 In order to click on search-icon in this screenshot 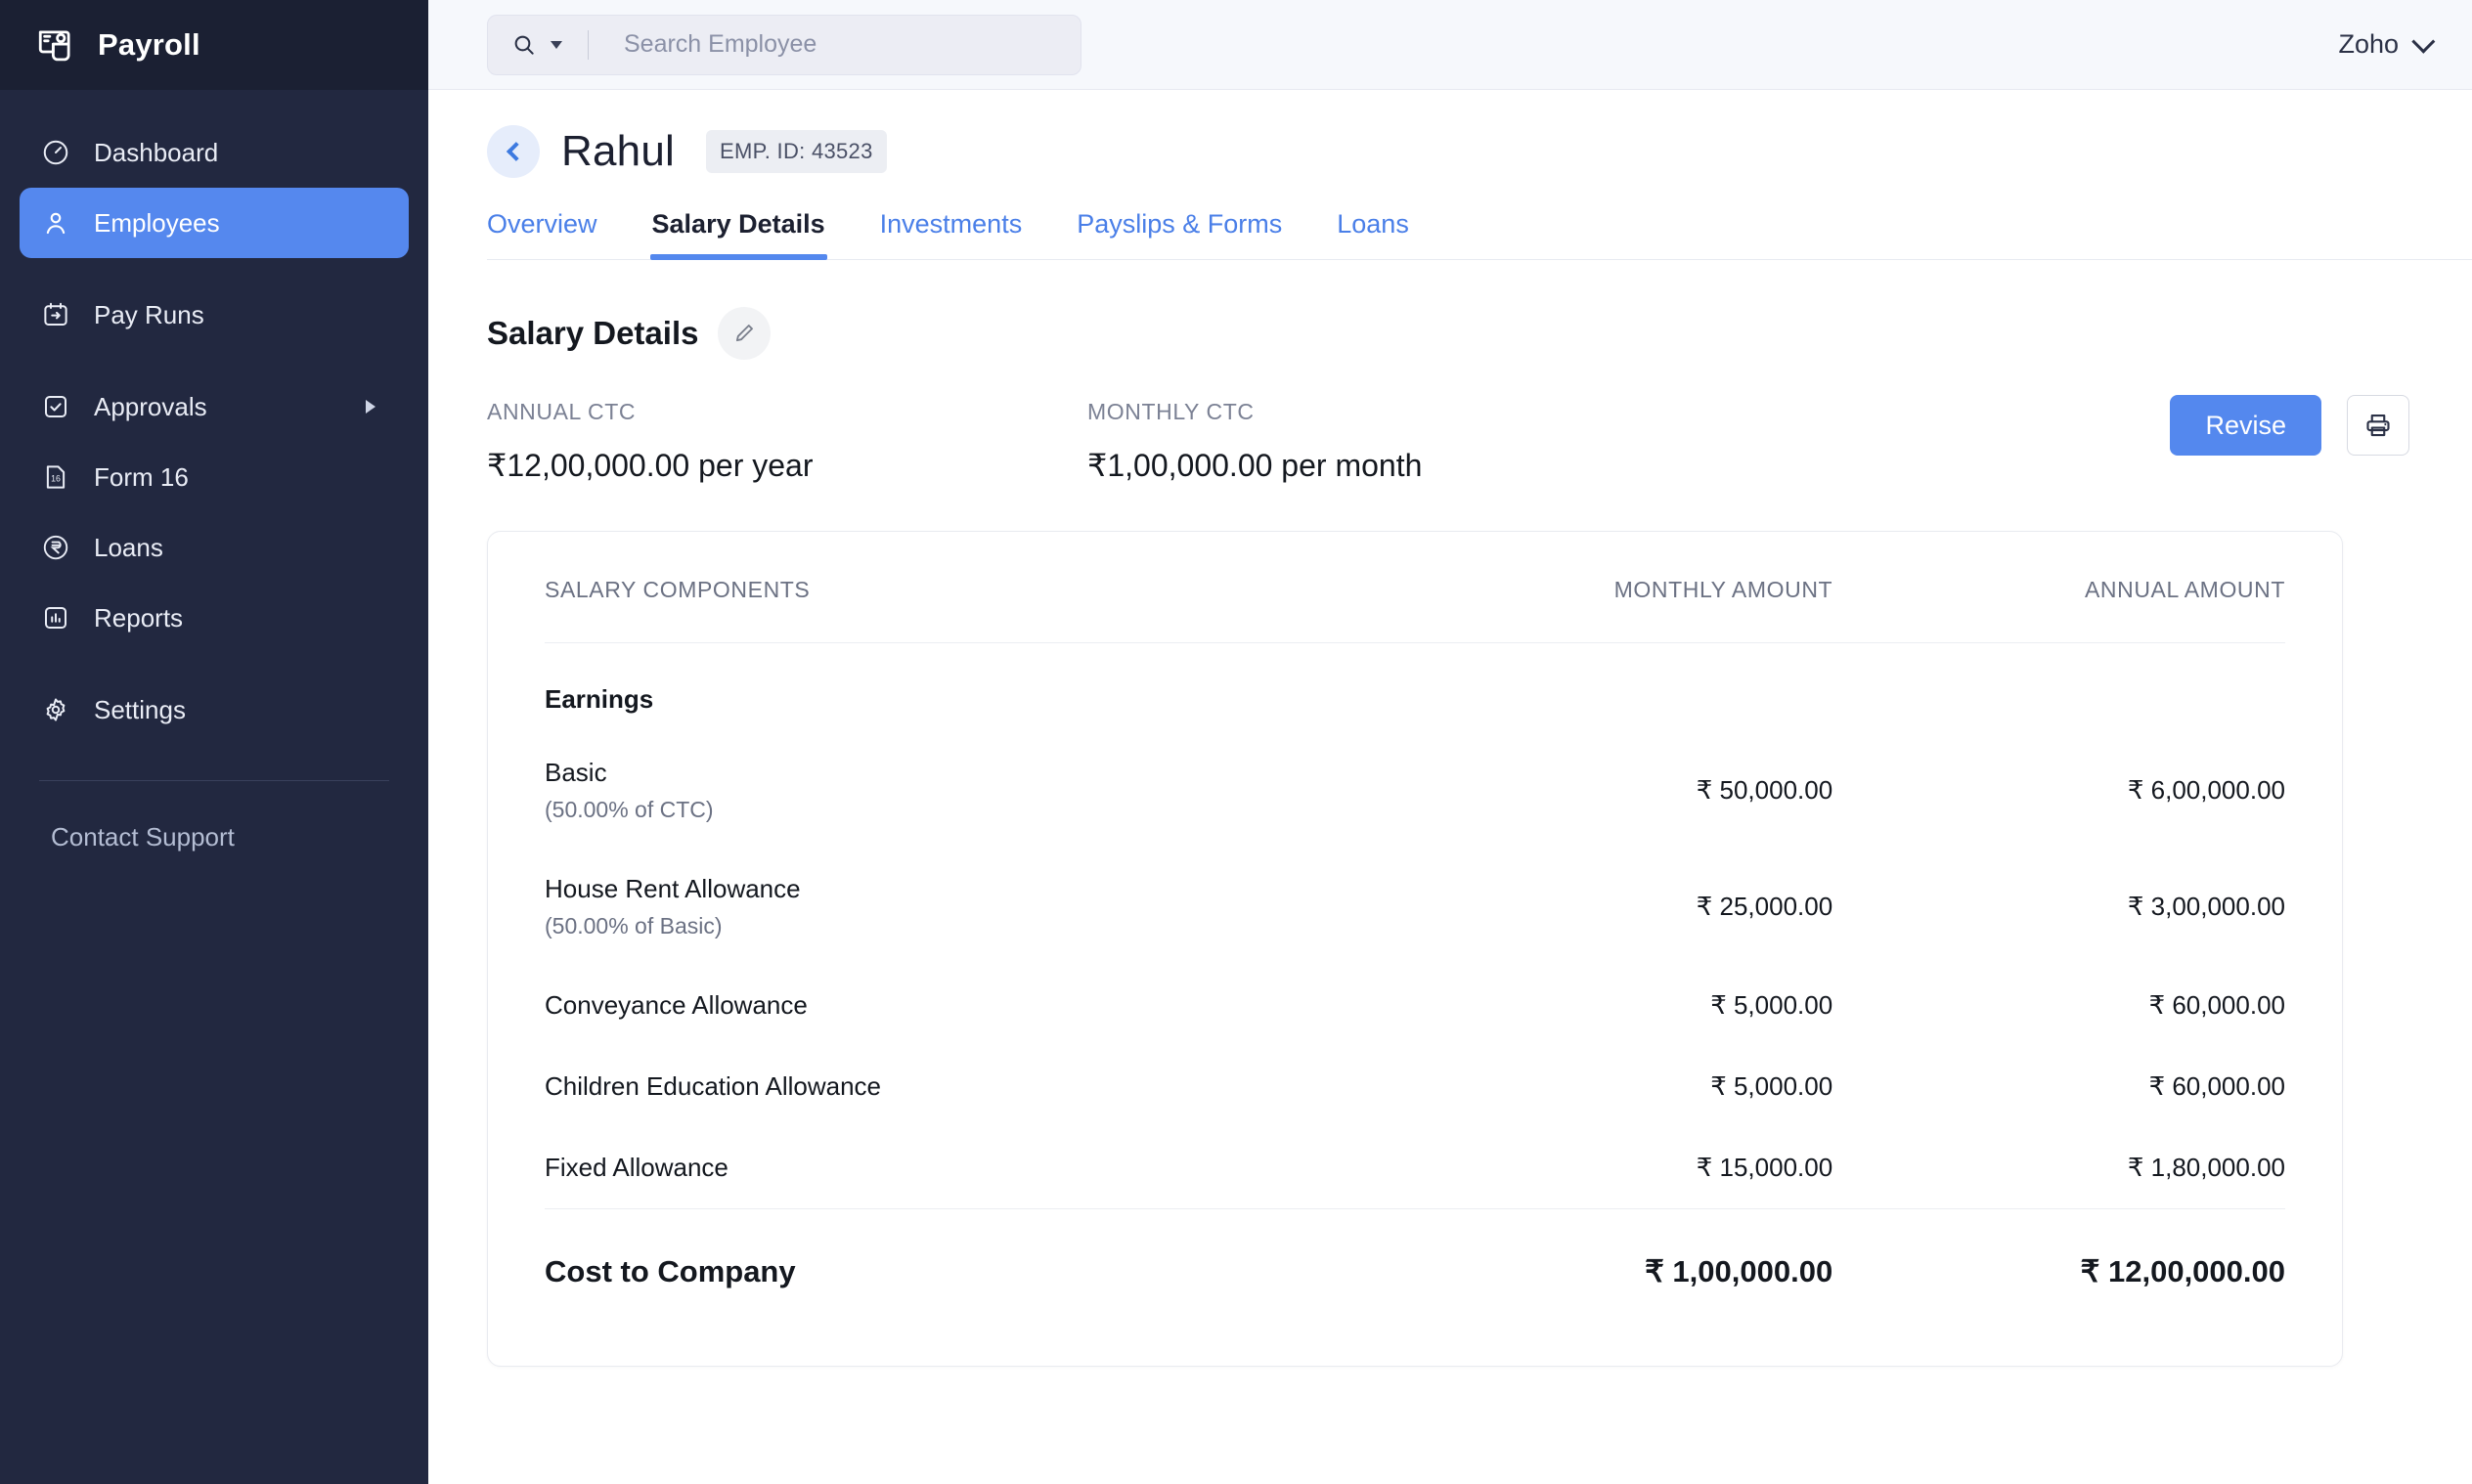, I will do `click(524, 45)`.